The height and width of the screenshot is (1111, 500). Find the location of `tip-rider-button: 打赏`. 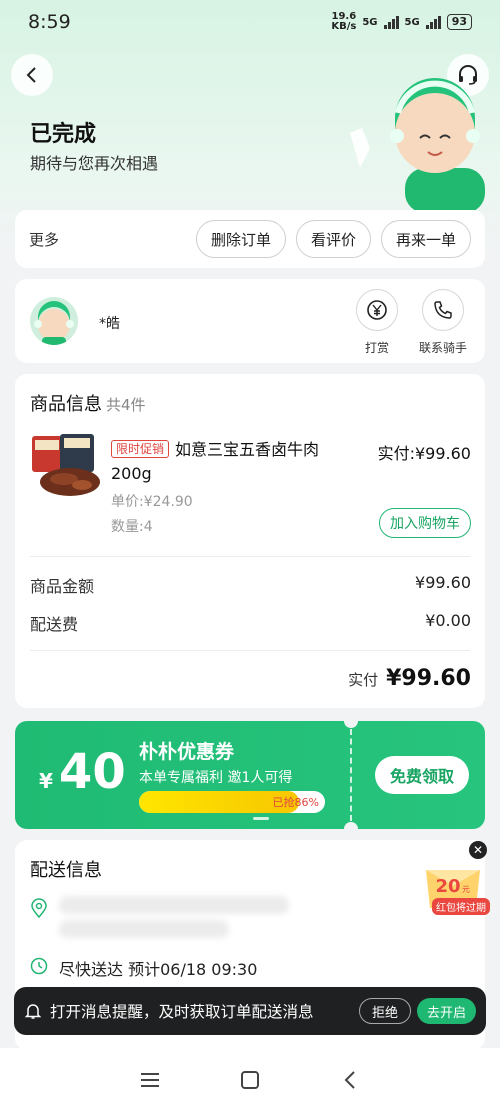

tip-rider-button: 打赏 is located at coordinates (377, 322).